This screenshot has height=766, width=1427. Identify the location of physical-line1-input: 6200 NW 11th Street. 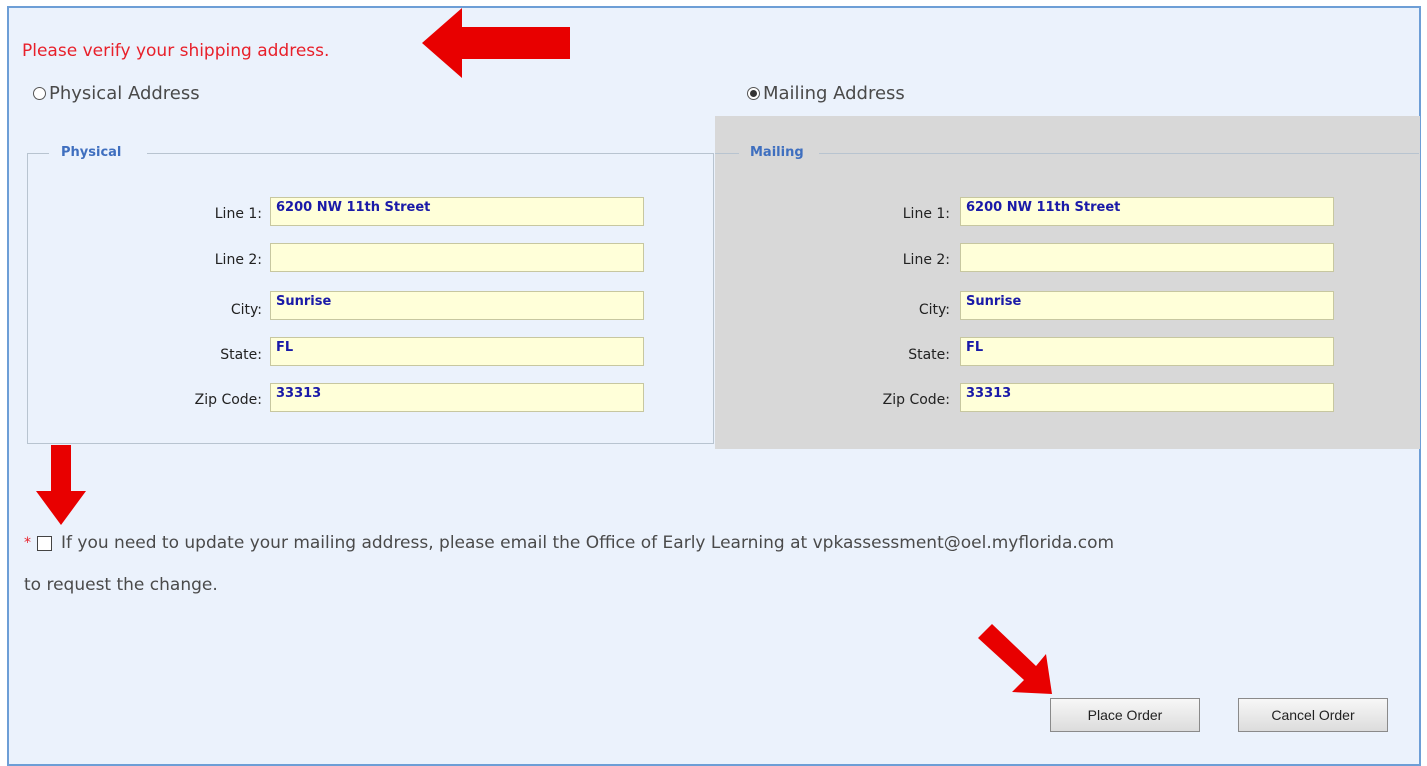
(457, 211).